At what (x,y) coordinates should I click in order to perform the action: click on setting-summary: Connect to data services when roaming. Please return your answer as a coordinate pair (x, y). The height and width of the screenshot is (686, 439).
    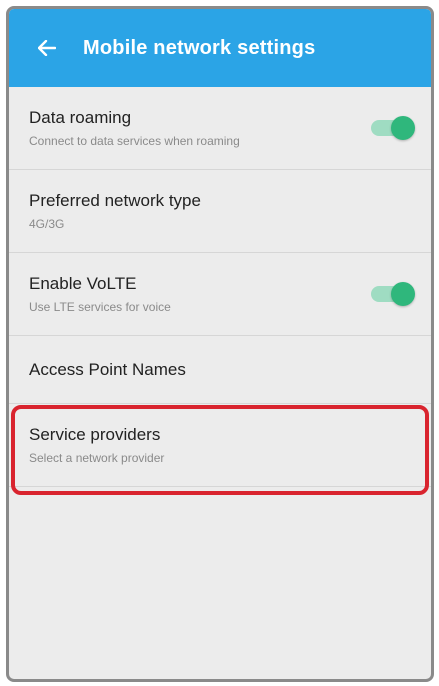
    Looking at the image, I should click on (134, 141).